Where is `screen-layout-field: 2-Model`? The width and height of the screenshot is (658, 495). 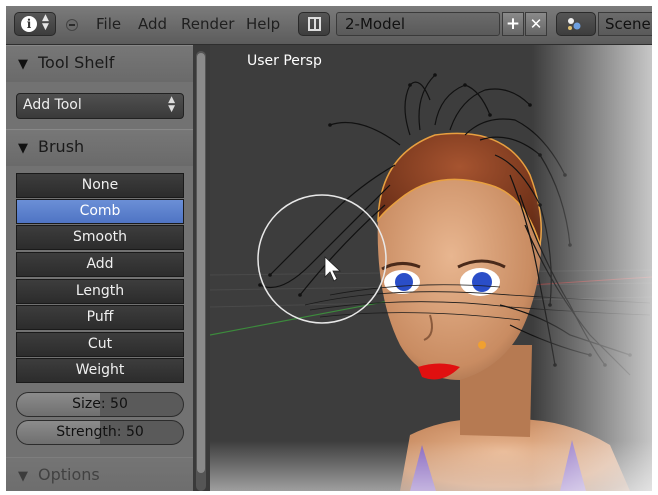 screen-layout-field: 2-Model is located at coordinates (418, 24).